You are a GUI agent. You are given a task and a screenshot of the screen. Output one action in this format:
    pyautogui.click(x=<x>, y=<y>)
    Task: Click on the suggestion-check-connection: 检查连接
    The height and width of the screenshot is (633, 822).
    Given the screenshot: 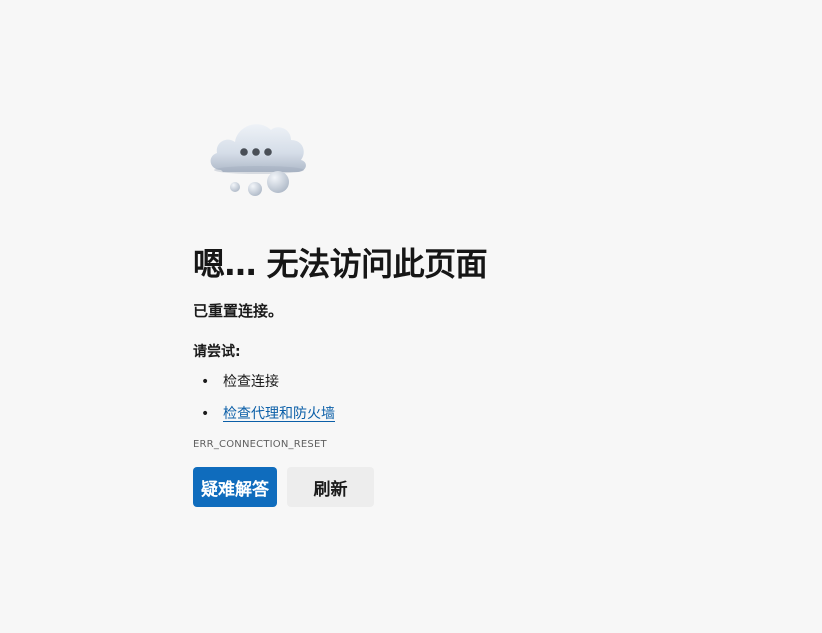 What is the action you would take?
    pyautogui.click(x=251, y=382)
    